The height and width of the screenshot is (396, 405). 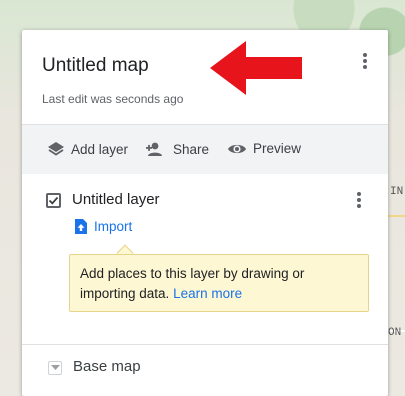 What do you see at coordinates (116, 199) in the screenshot?
I see `layer-name: Untitled layer` at bounding box center [116, 199].